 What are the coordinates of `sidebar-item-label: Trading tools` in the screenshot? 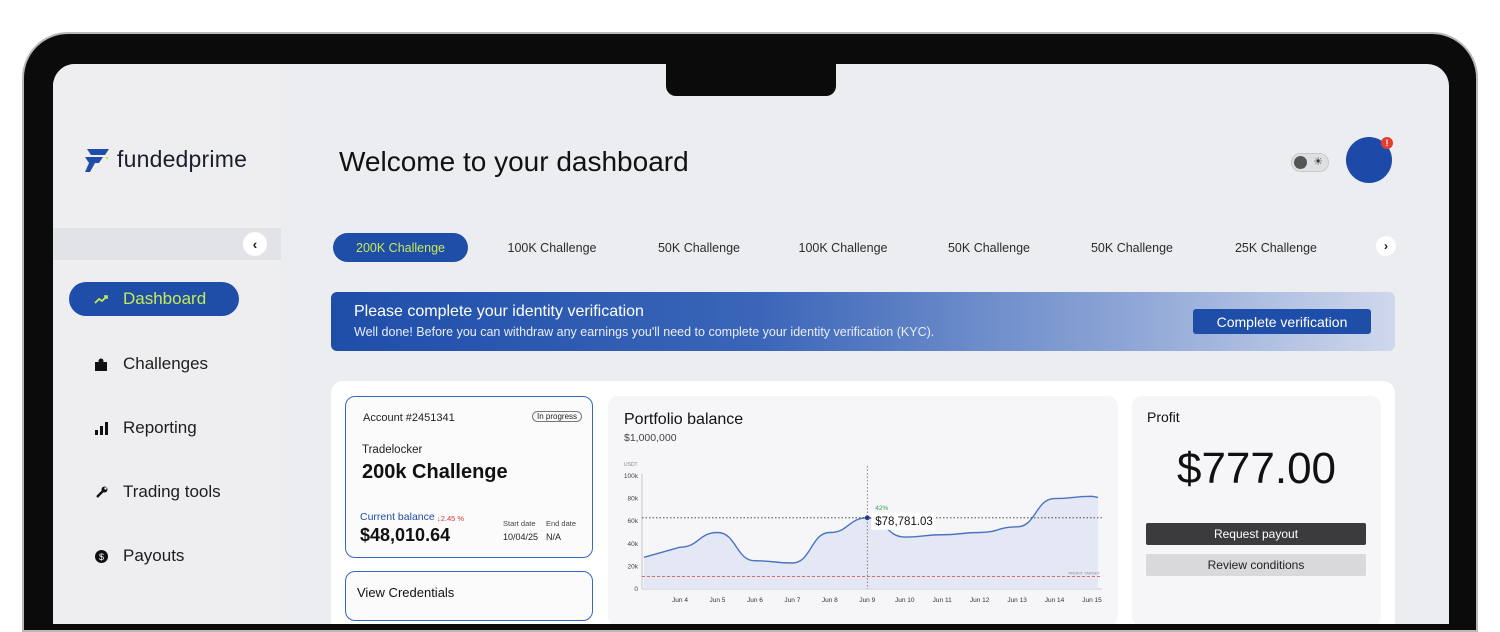 It's located at (172, 491).